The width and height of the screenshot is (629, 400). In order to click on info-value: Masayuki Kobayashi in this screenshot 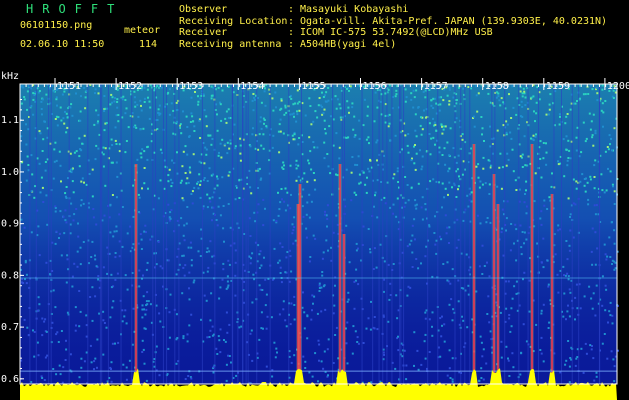, I will do `click(354, 9)`.